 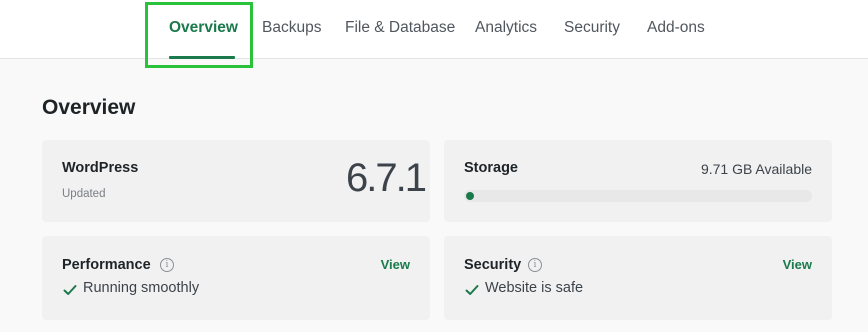 What do you see at coordinates (199, 35) in the screenshot?
I see `focus-highlight-box` at bounding box center [199, 35].